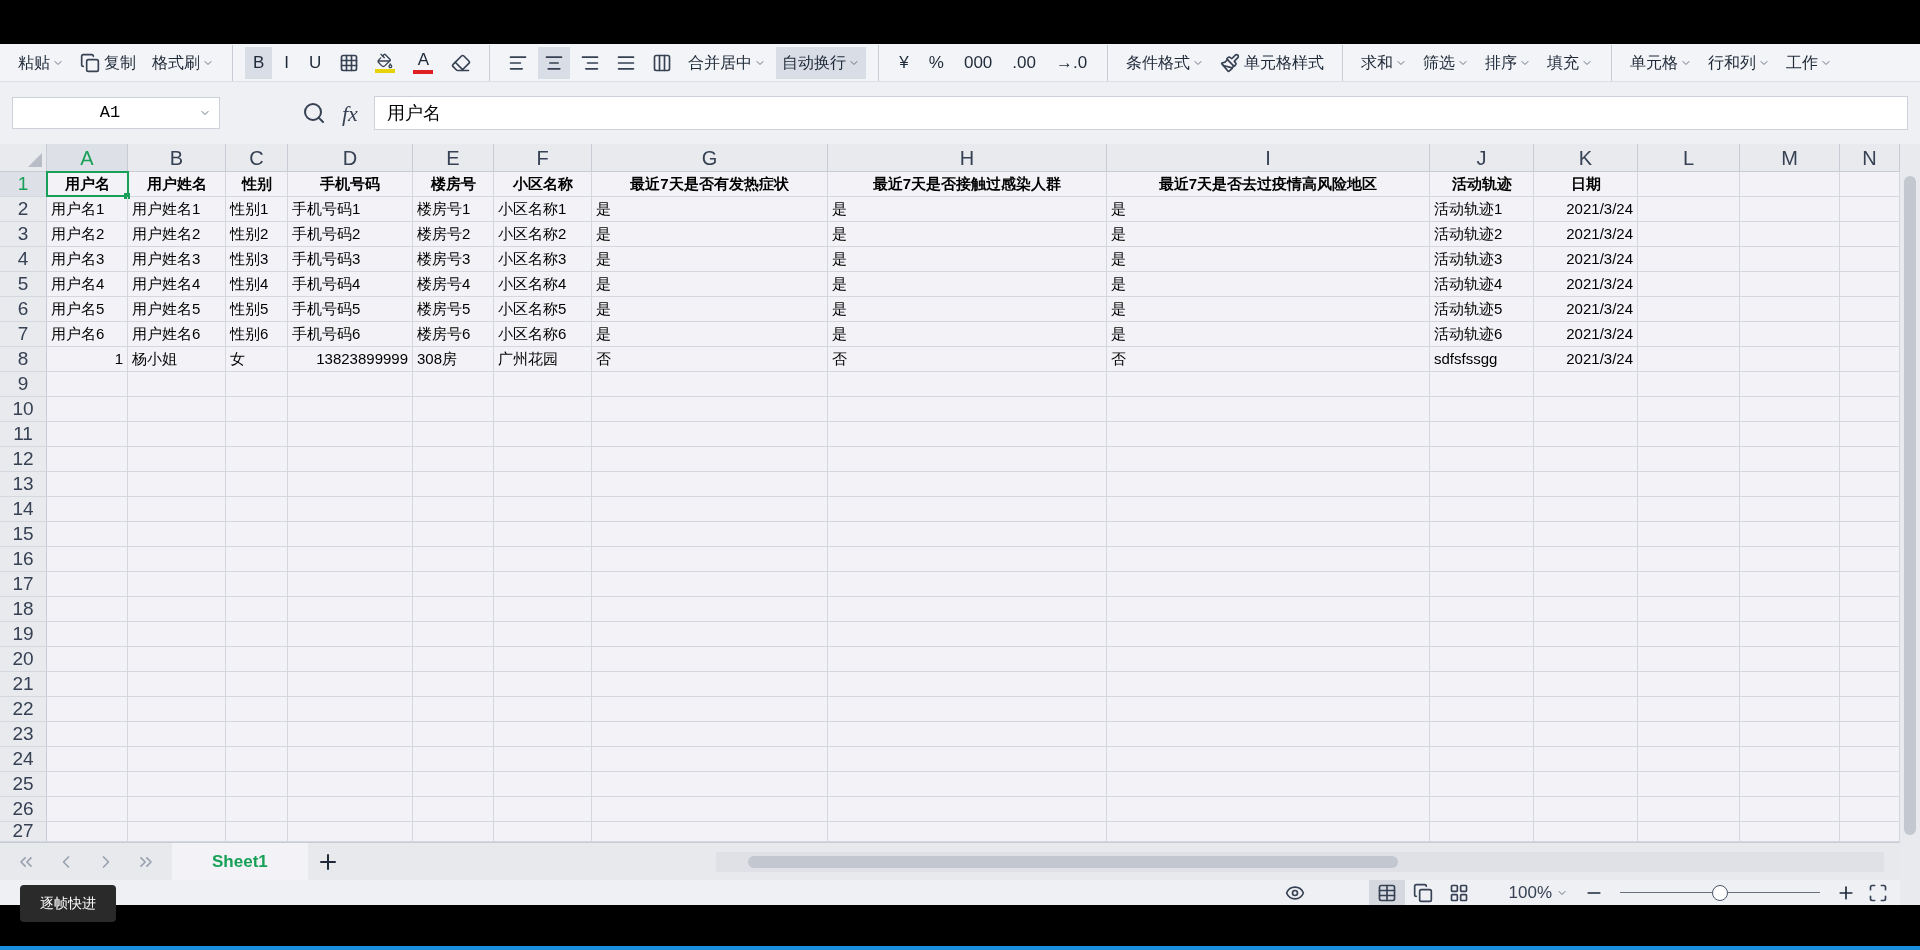  Describe the element at coordinates (23, 609) in the screenshot. I see `row-header: 18` at that location.